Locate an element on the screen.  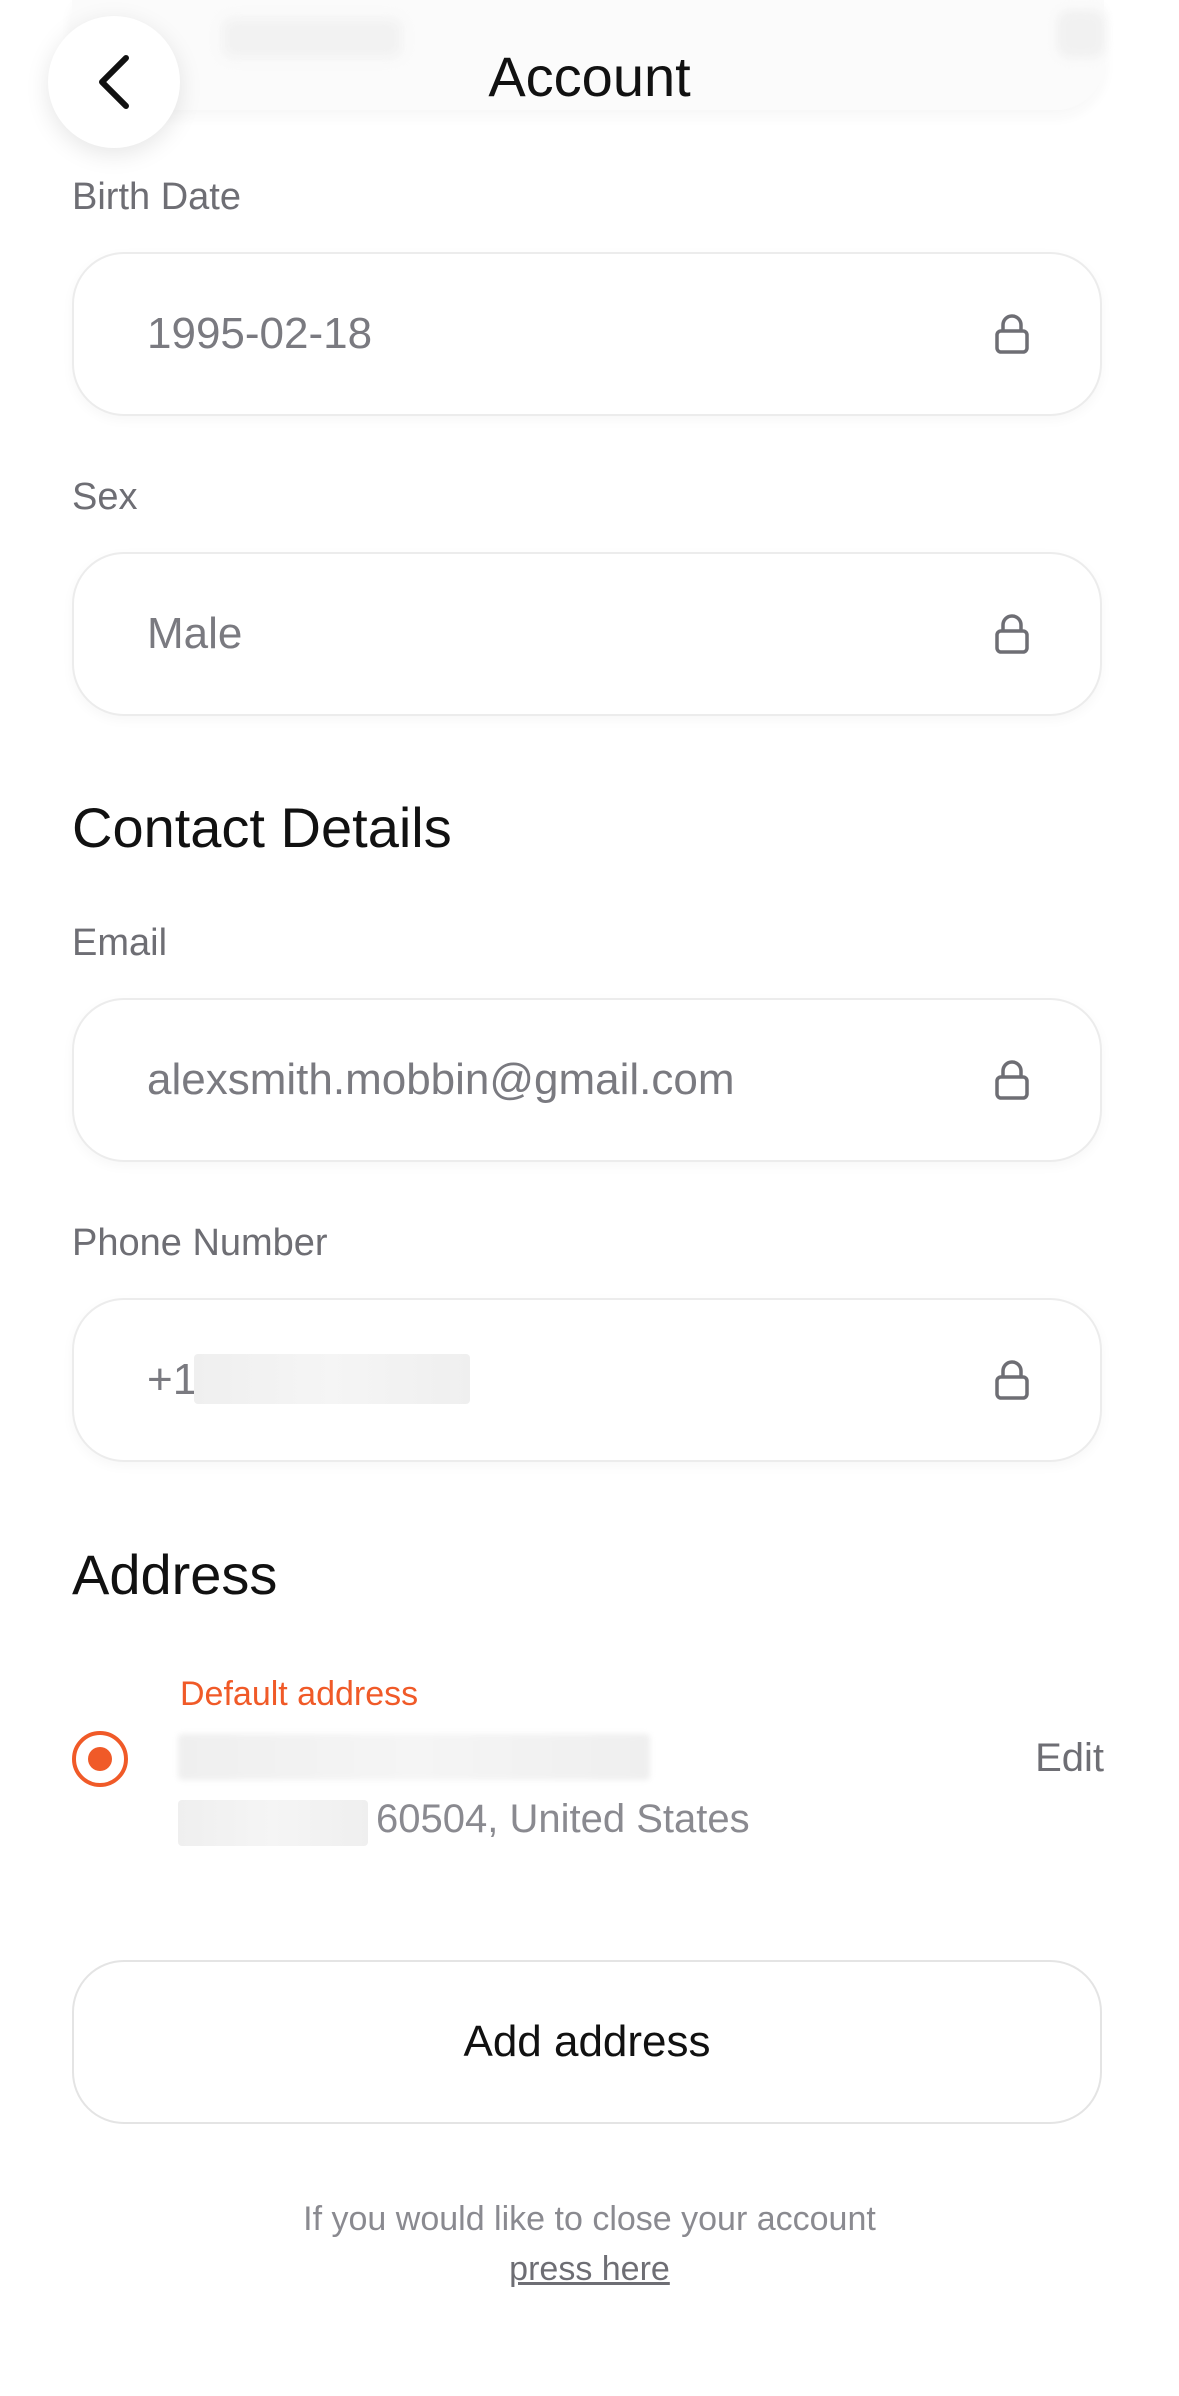
address-heading: Address is located at coordinates (175, 1574).